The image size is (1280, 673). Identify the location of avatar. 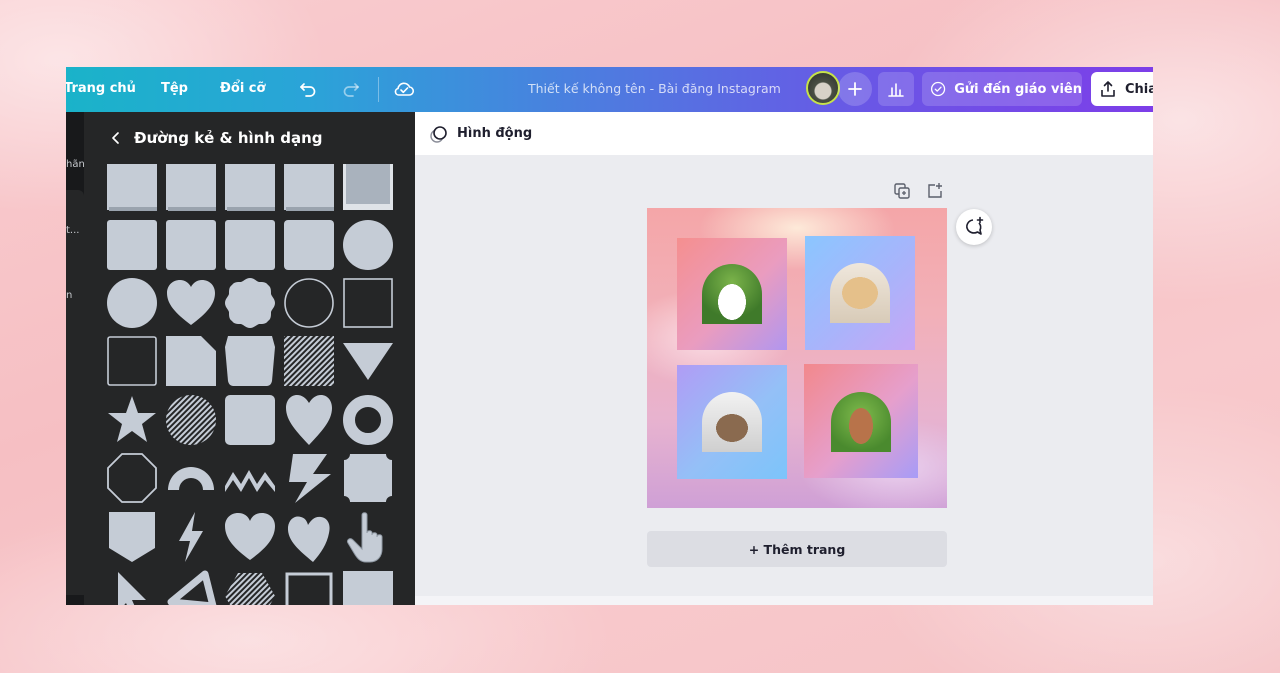
(823, 88).